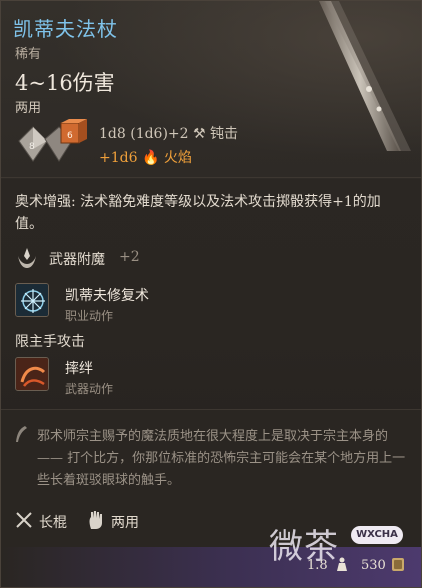 The image size is (422, 588). What do you see at coordinates (342, 564) in the screenshot?
I see `weight-icon` at bounding box center [342, 564].